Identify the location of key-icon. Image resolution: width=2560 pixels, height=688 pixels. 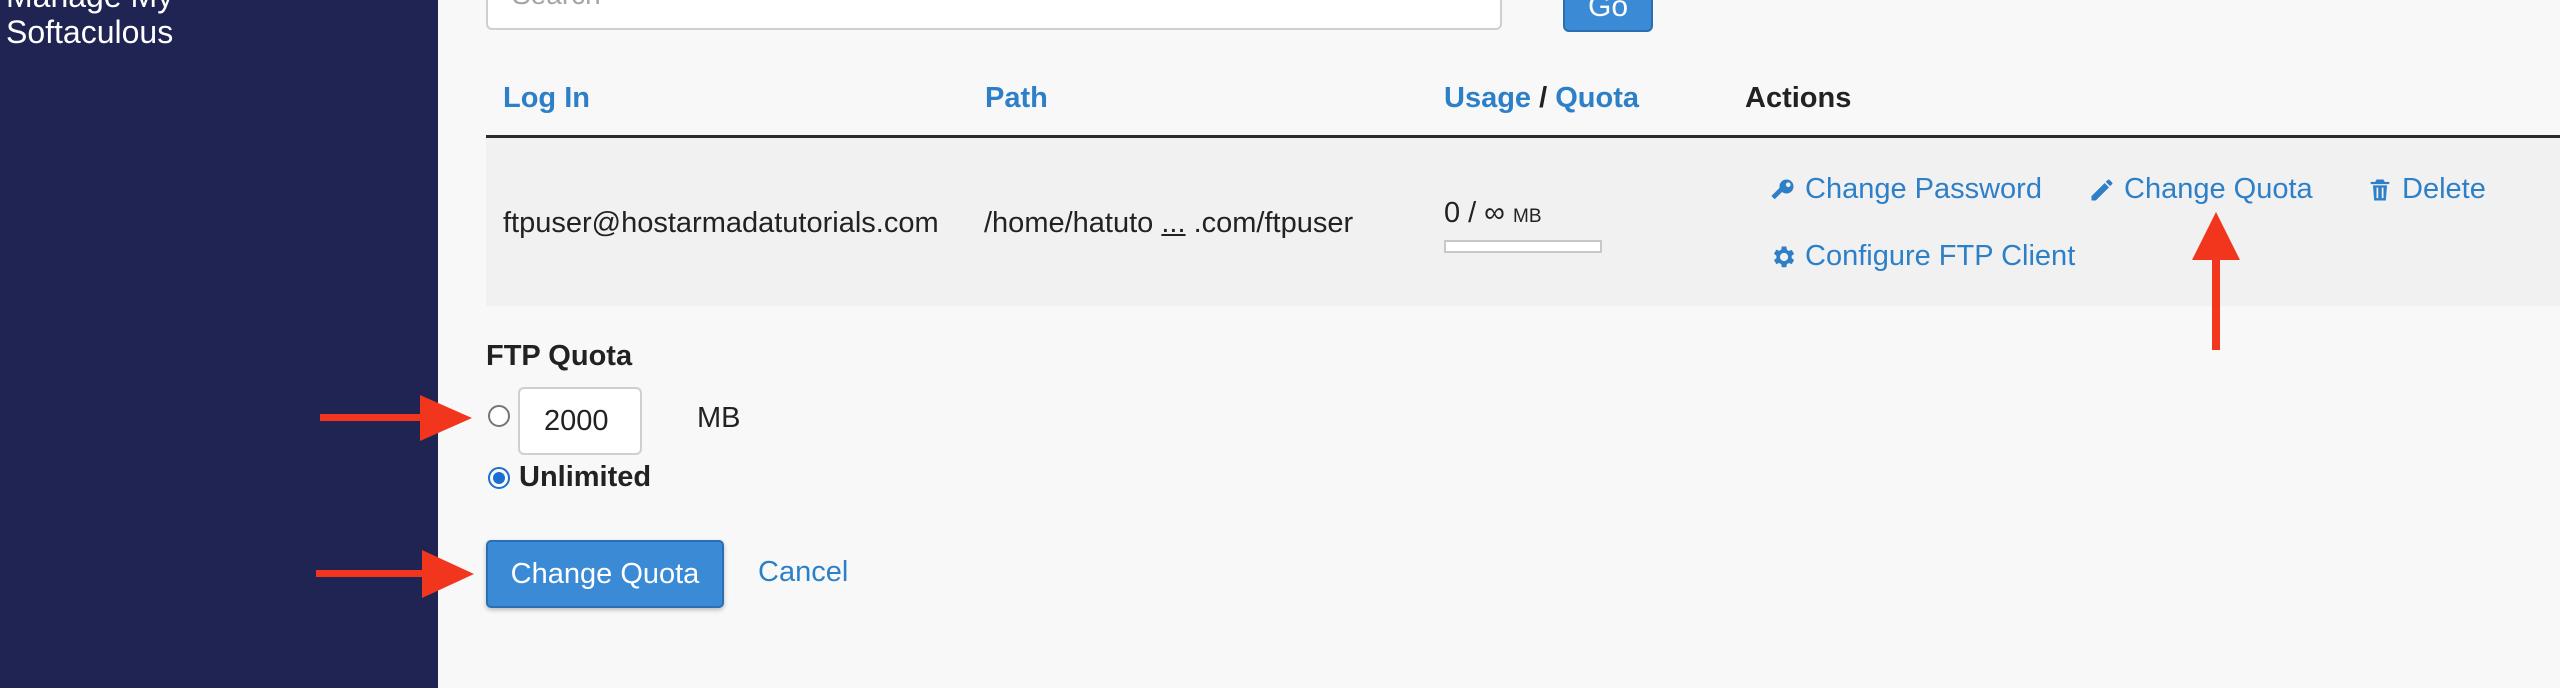
(1782, 189).